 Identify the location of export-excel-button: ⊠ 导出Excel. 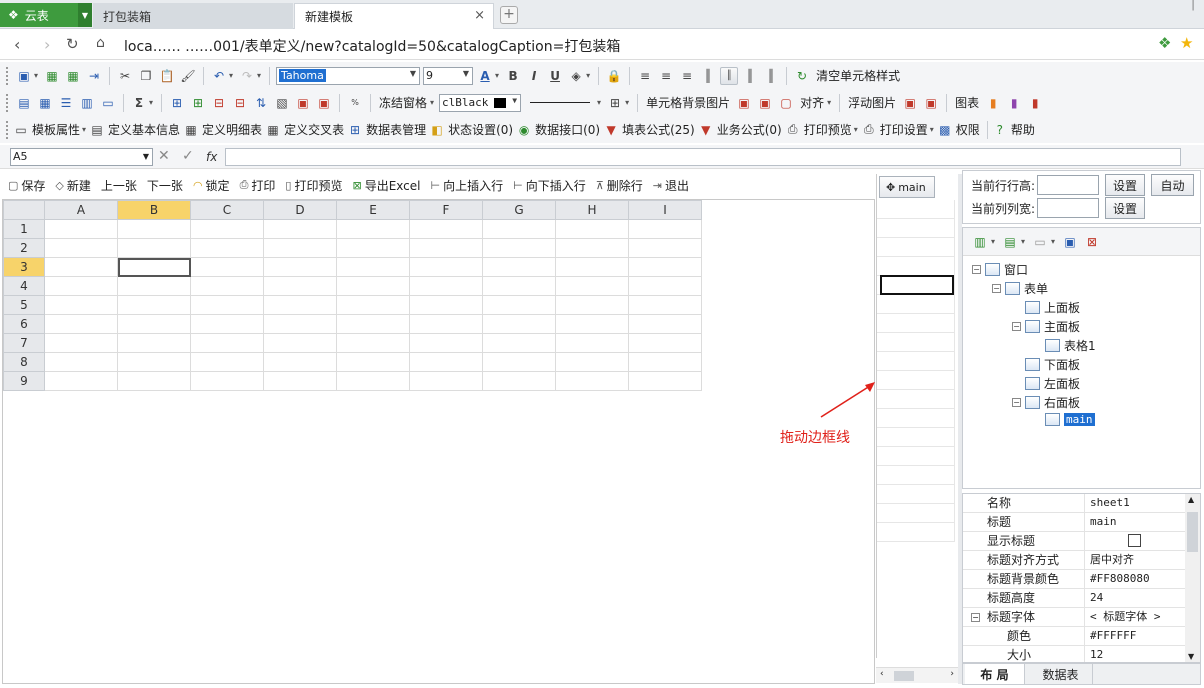
(386, 185).